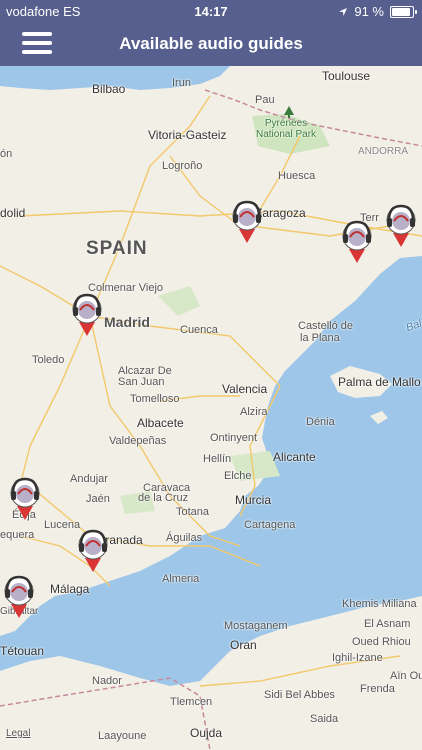 This screenshot has height=750, width=422. I want to click on place-label: Alicante, so click(294, 457).